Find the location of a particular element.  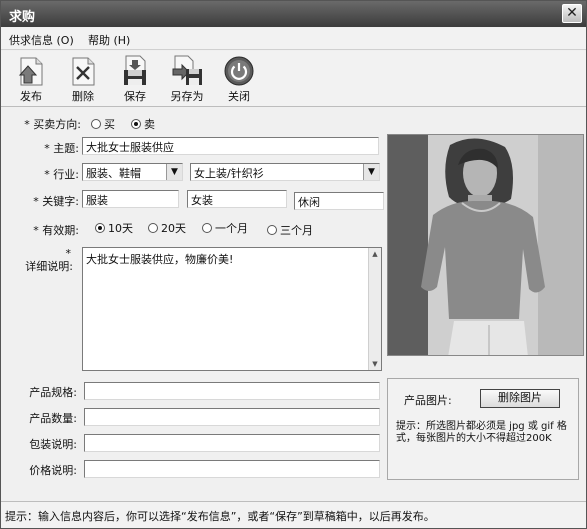

validity-3m-radio: 三个月 is located at coordinates (290, 230).